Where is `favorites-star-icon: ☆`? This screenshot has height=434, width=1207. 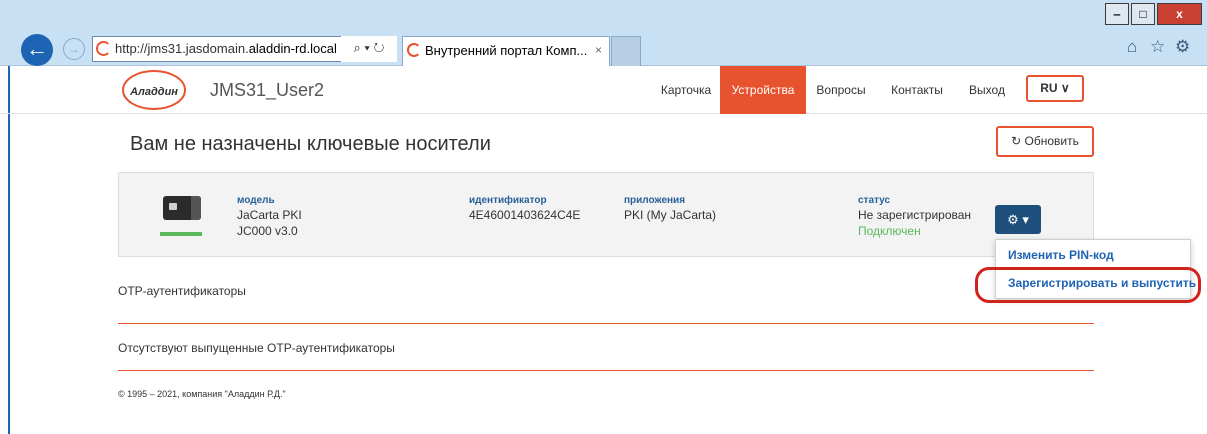
favorites-star-icon: ☆ is located at coordinates (1157, 47).